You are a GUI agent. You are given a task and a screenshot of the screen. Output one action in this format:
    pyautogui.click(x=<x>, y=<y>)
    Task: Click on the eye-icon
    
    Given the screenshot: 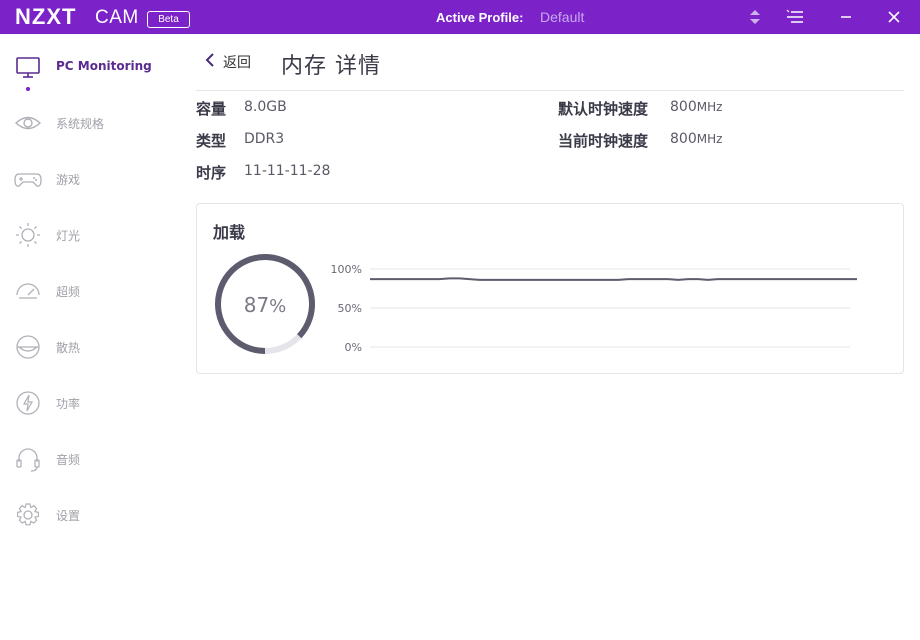 What is the action you would take?
    pyautogui.click(x=28, y=123)
    